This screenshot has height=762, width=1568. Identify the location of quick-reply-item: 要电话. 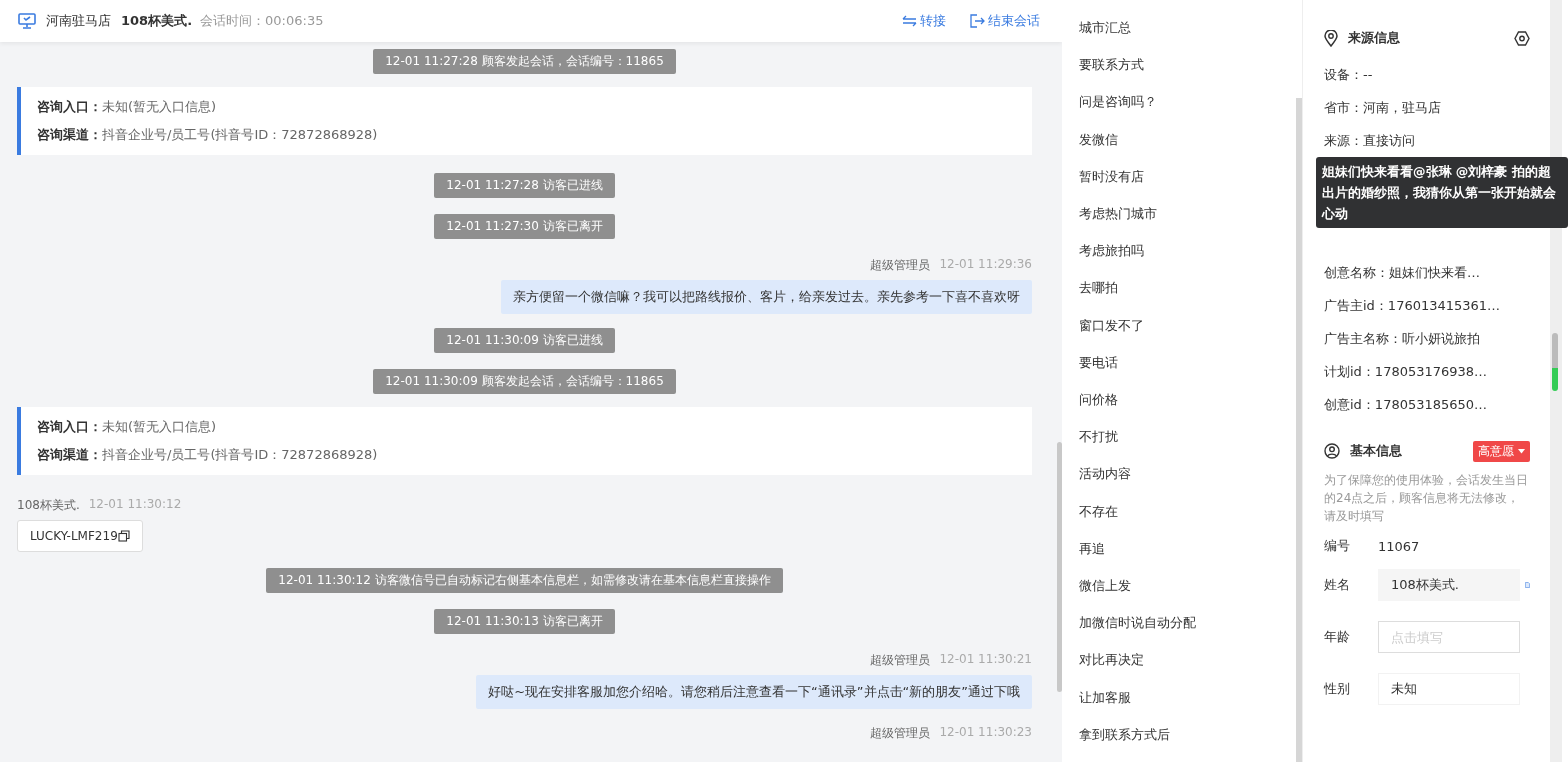
(1187, 371).